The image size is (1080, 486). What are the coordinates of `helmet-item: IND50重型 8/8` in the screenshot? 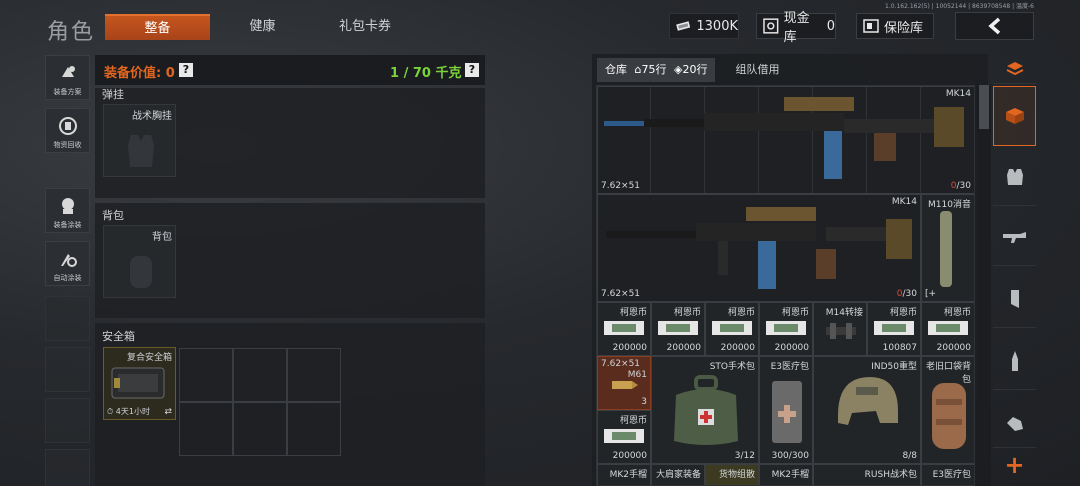 It's located at (867, 410).